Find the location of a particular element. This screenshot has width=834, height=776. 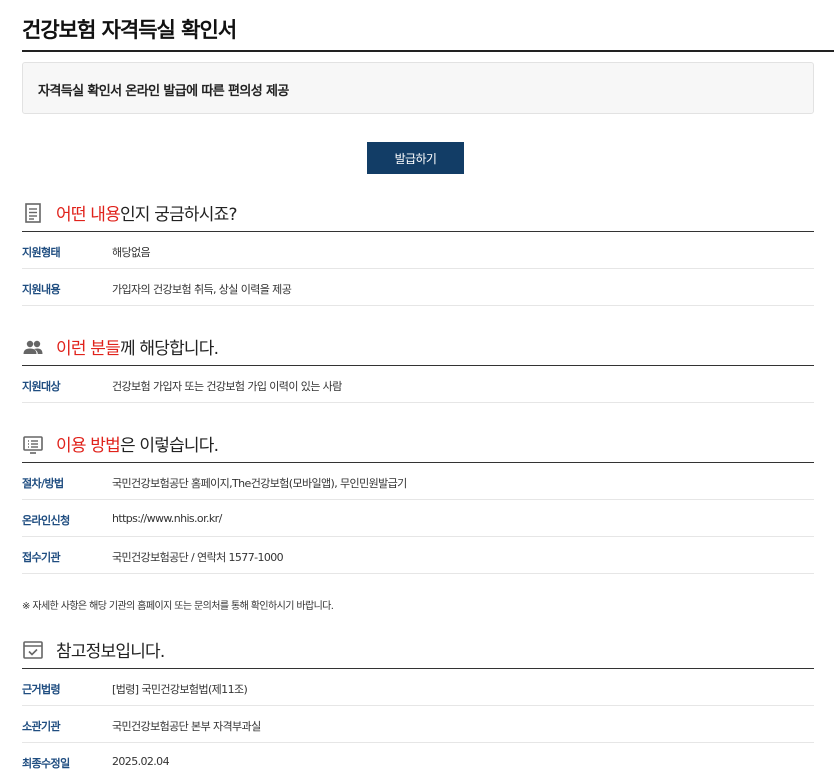

info-row: 지원내용 가입자의 건강보험 취득, 상실 이력을 제공 is located at coordinates (418, 287).